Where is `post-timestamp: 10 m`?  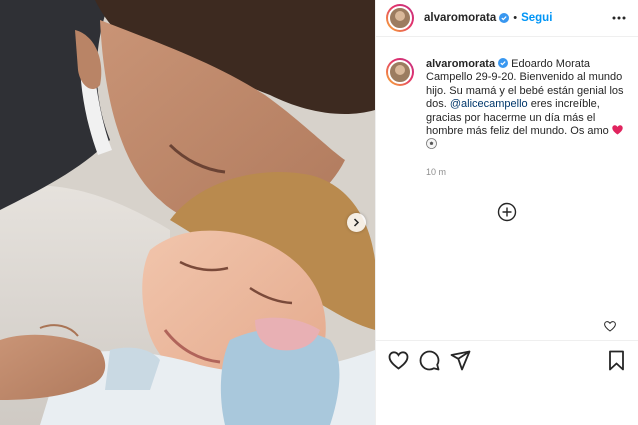 post-timestamp: 10 m is located at coordinates (436, 171).